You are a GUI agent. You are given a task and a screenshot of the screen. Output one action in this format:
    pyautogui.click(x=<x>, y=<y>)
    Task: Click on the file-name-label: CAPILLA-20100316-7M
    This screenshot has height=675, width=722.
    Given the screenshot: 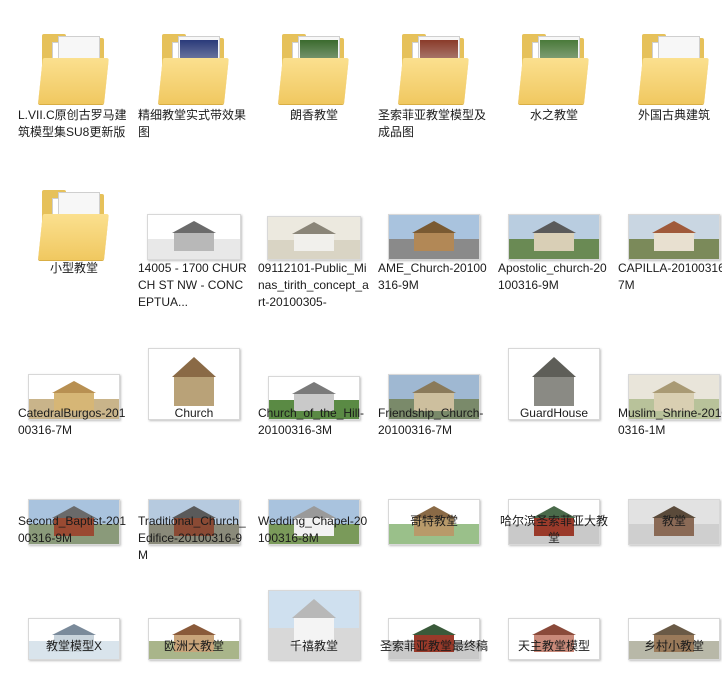 What is the action you would take?
    pyautogui.click(x=670, y=276)
    